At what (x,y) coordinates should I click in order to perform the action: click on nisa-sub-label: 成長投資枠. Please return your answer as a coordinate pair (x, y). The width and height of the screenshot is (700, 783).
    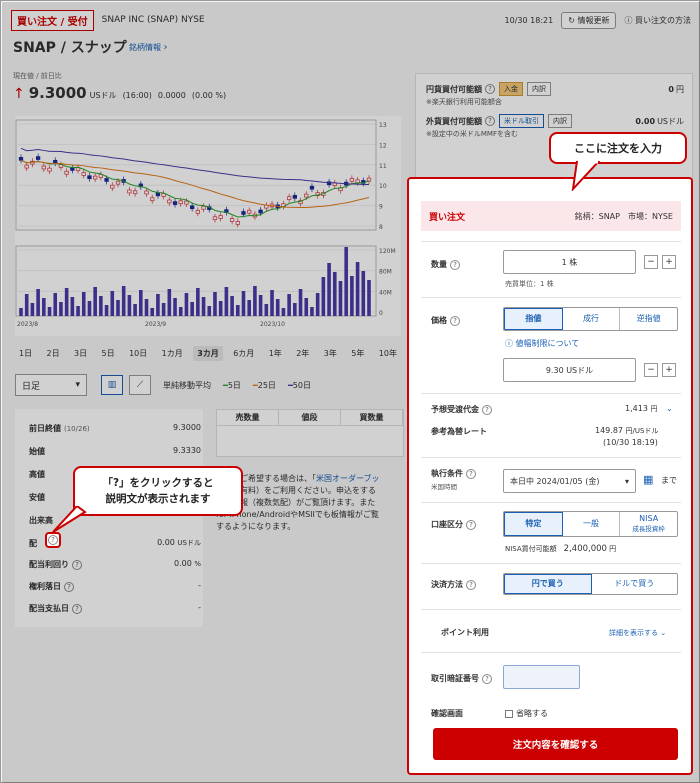
    Looking at the image, I should click on (648, 529).